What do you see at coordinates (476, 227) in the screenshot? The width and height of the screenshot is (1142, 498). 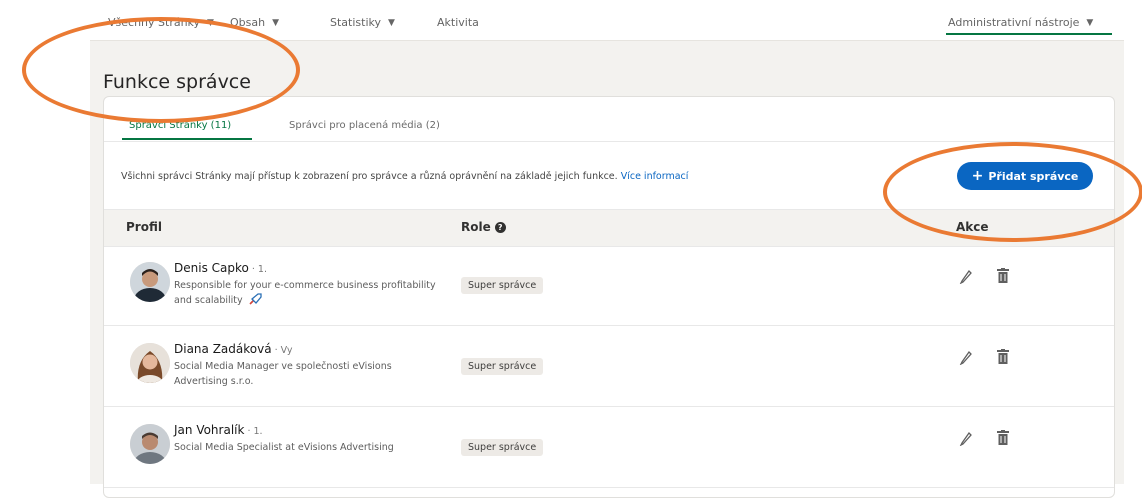 I see `header-role-label: Role` at bounding box center [476, 227].